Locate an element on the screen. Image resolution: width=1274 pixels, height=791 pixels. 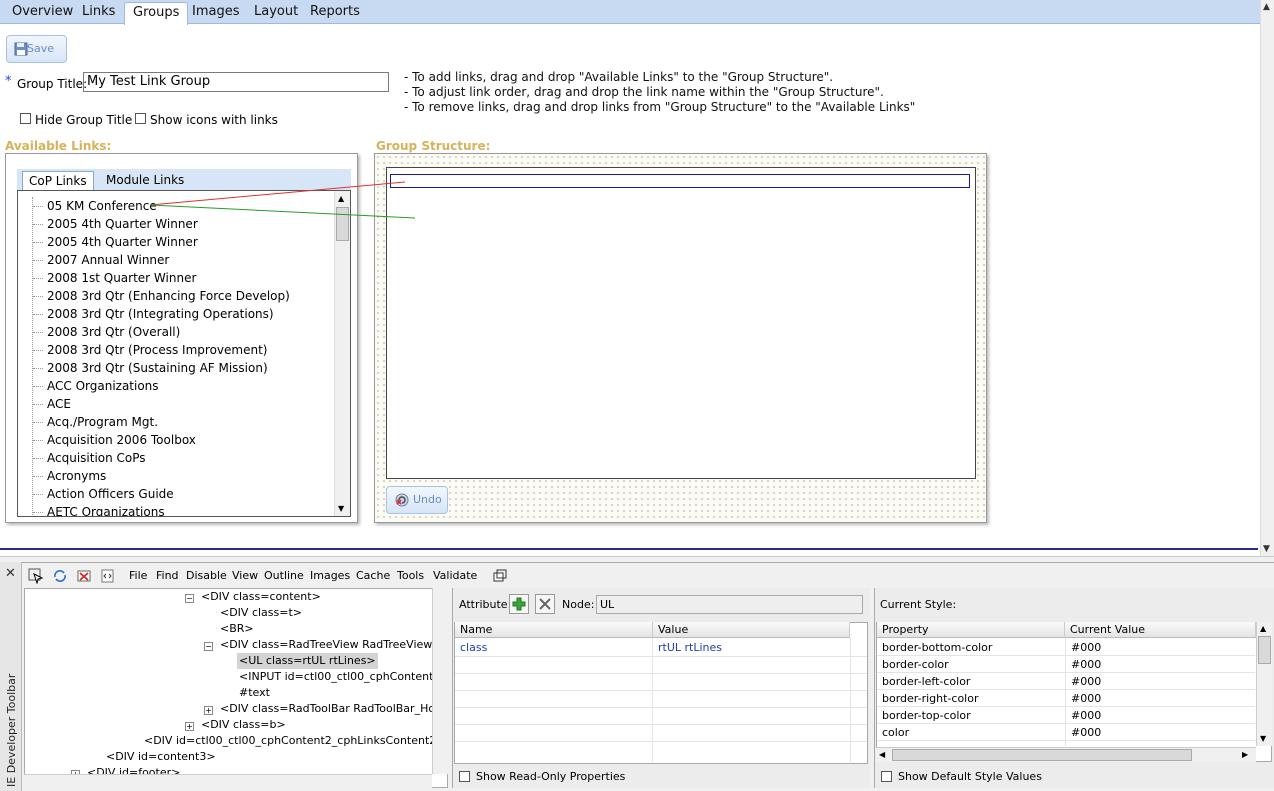
hide-title-checkbox is located at coordinates (25, 118).